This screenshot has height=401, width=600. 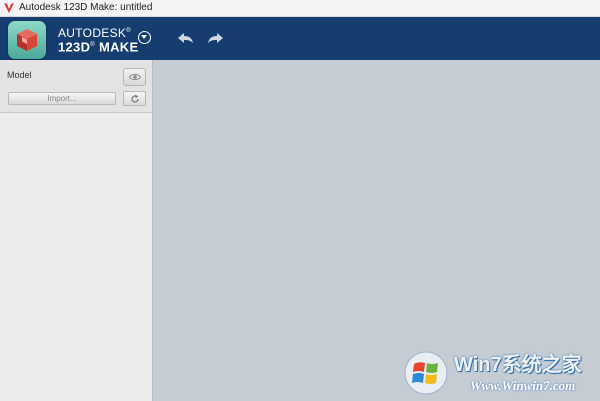 I want to click on model-label: Model, so click(x=19, y=75).